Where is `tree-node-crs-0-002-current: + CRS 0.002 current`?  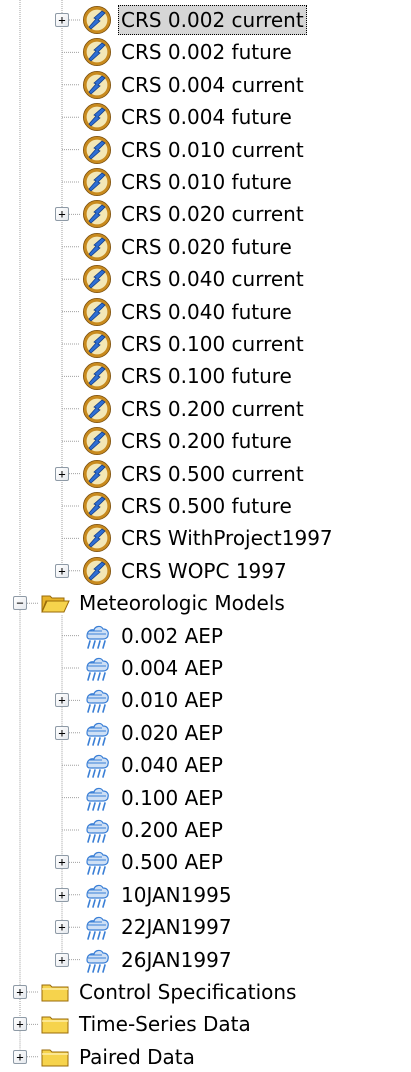
tree-node-crs-0-002-current: + CRS 0.002 current is located at coordinates (205, 20).